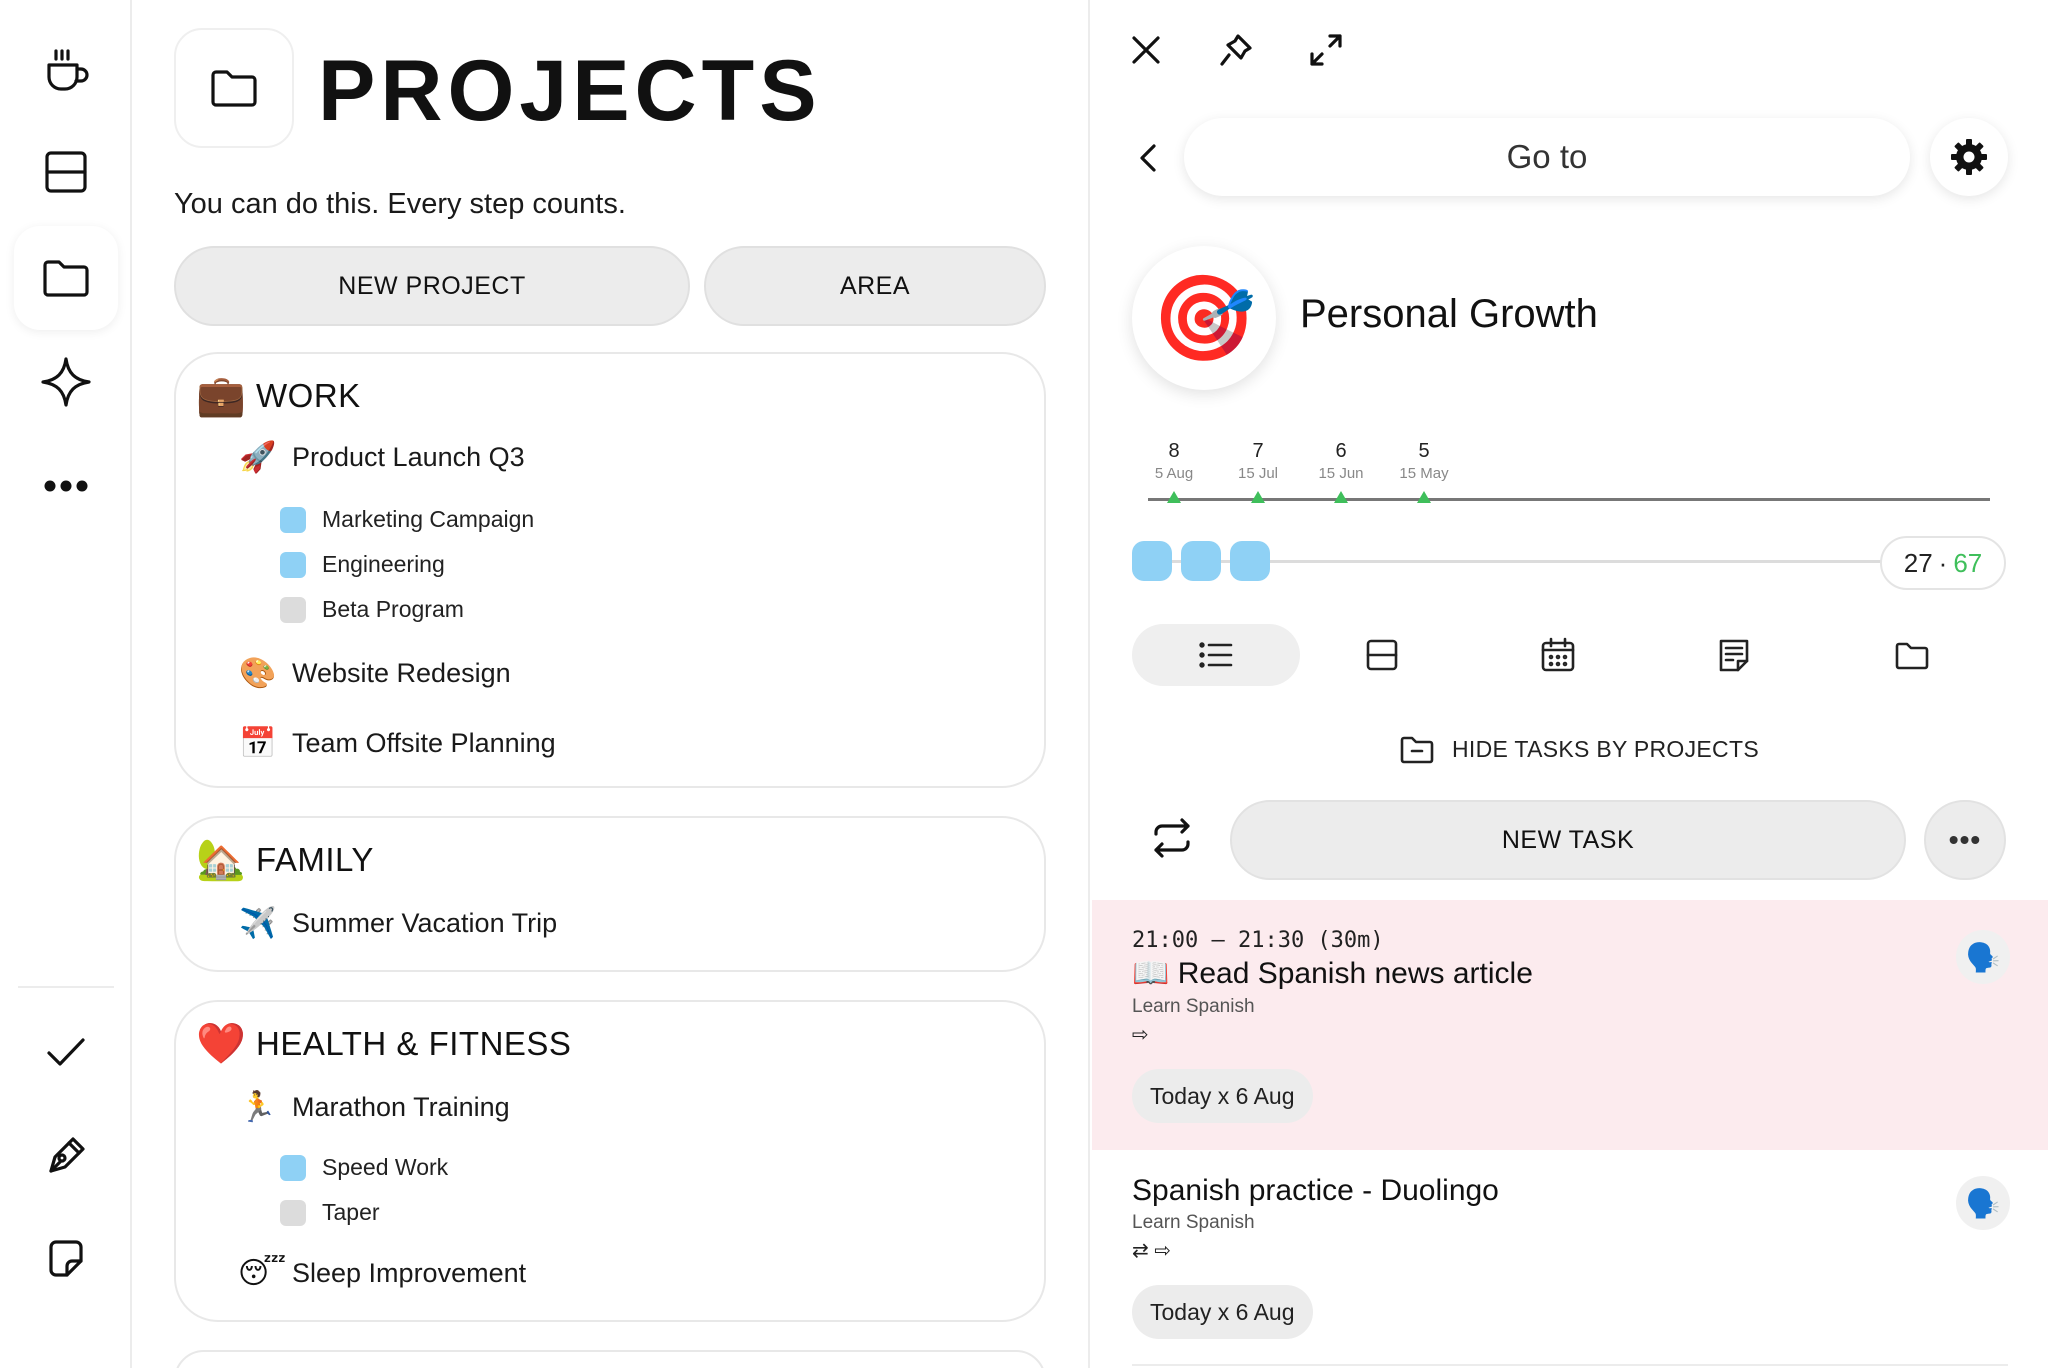  Describe the element at coordinates (1965, 840) in the screenshot. I see `more-options-button: •••` at that location.